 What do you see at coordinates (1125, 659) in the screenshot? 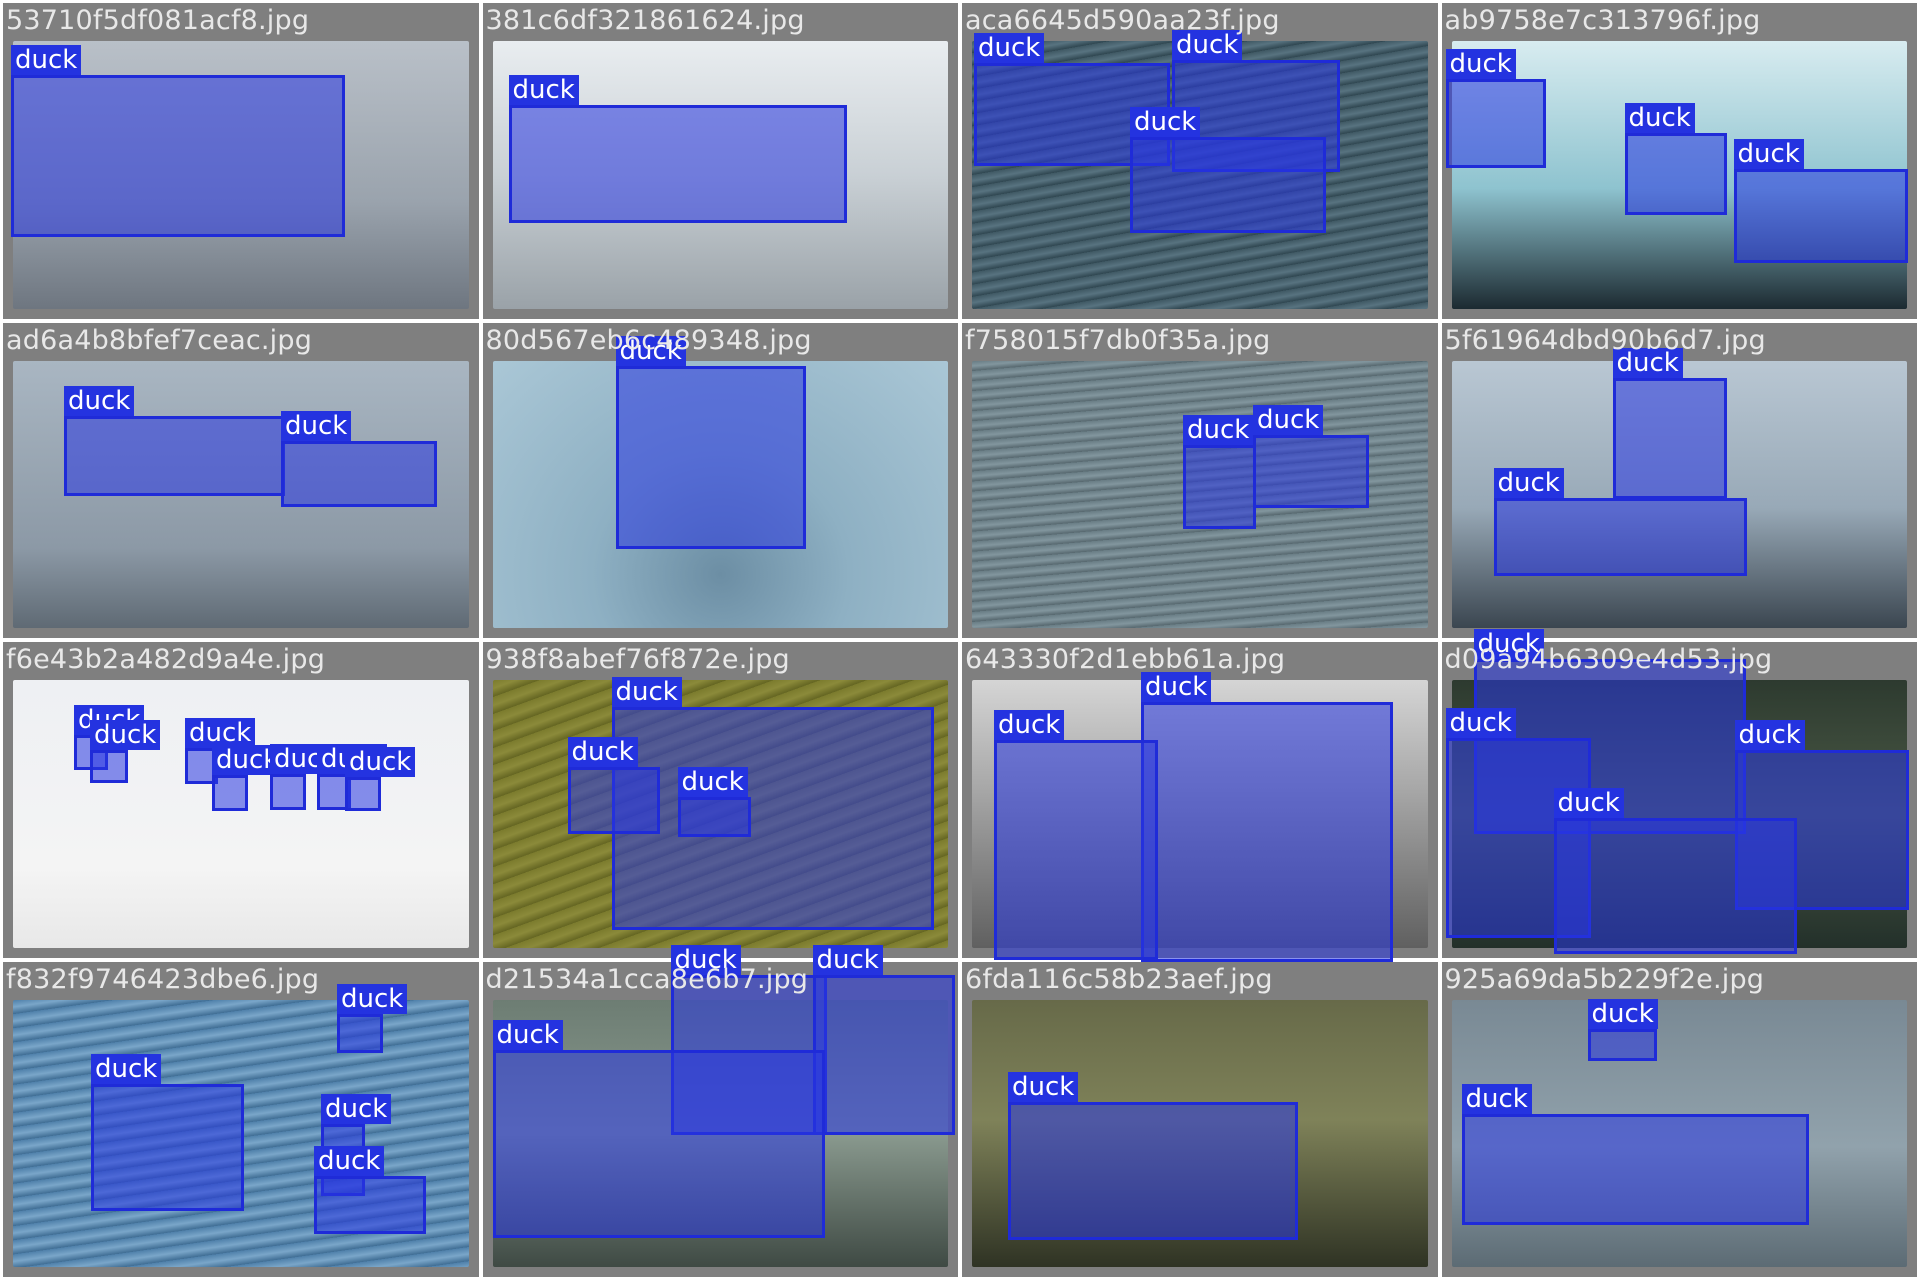
I see `image-filename: 643330f2d1ebb61a.jpg` at bounding box center [1125, 659].